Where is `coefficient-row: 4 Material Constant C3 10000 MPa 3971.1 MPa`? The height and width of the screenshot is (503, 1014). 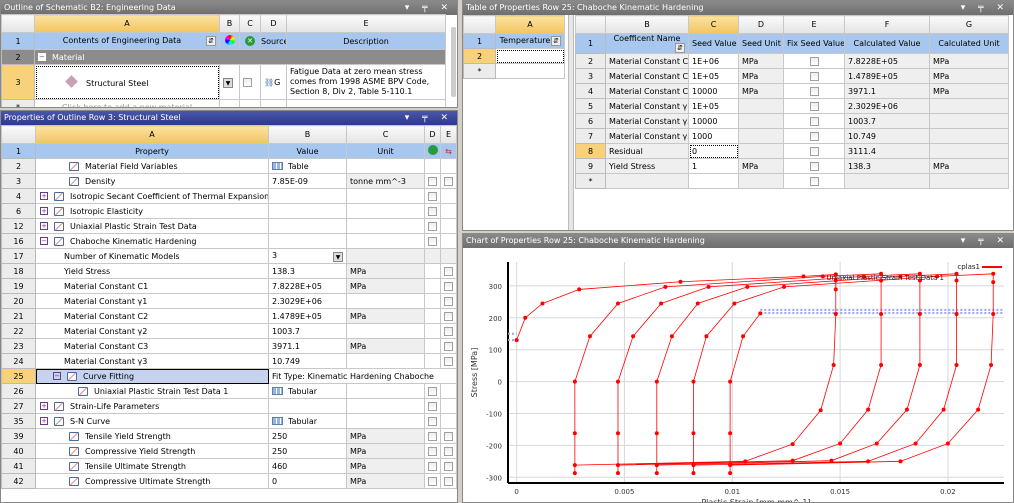
coefficient-row: 4 Material Constant C3 10000 MPa 3971.1 MPa is located at coordinates (792, 91).